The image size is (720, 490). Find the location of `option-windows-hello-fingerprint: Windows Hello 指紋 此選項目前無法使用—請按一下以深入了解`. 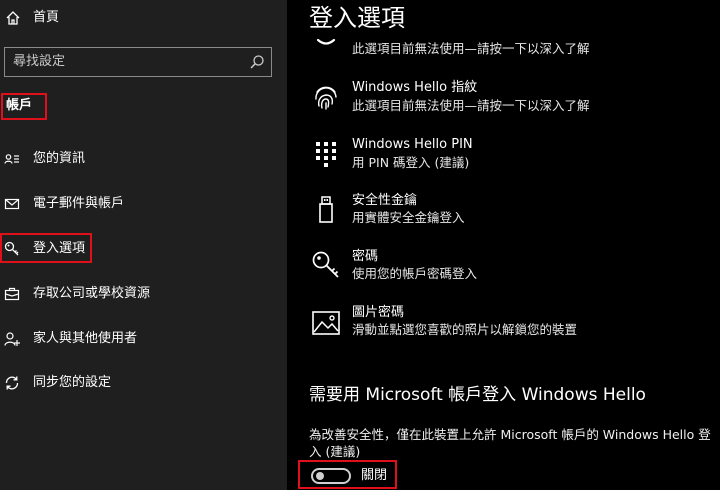

option-windows-hello-fingerprint: Windows Hello 指紋 此選項目前無法使用—請按一下以深入了解 is located at coordinates (503, 98).